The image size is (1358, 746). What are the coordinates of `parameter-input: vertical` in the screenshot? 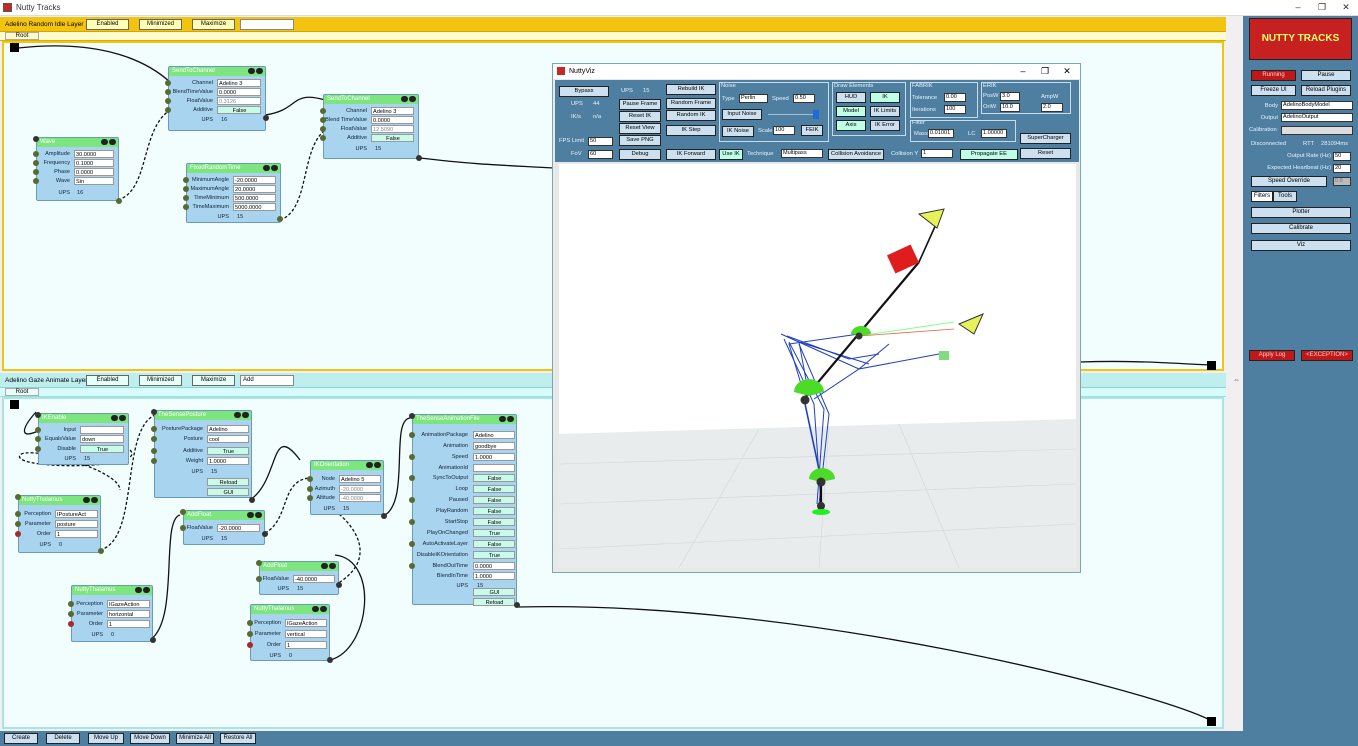 It's located at (306, 634).